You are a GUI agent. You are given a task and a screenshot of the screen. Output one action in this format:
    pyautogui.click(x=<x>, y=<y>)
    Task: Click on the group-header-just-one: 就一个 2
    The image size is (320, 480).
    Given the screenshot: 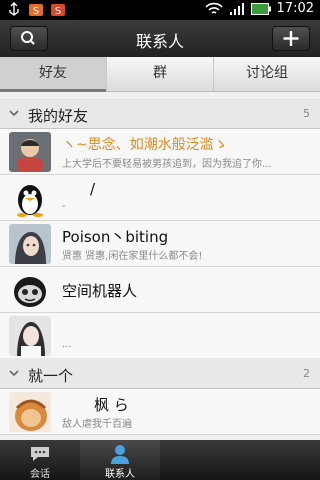 What is the action you would take?
    pyautogui.click(x=160, y=373)
    